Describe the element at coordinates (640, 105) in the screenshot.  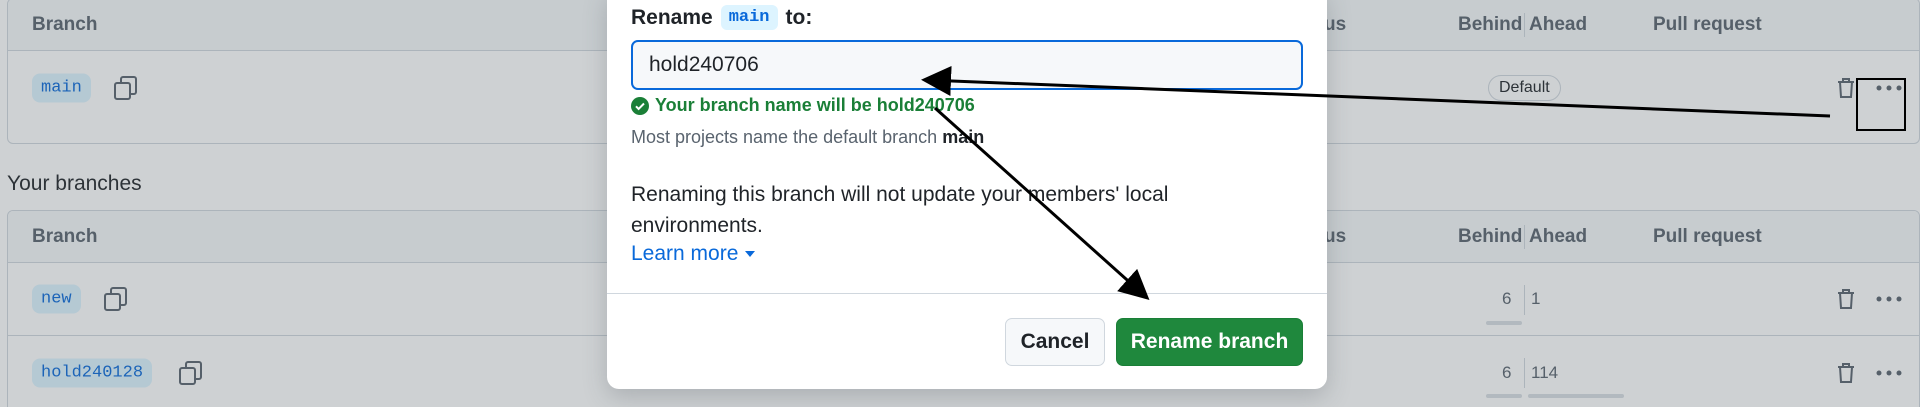
I see `check-circle-icon` at that location.